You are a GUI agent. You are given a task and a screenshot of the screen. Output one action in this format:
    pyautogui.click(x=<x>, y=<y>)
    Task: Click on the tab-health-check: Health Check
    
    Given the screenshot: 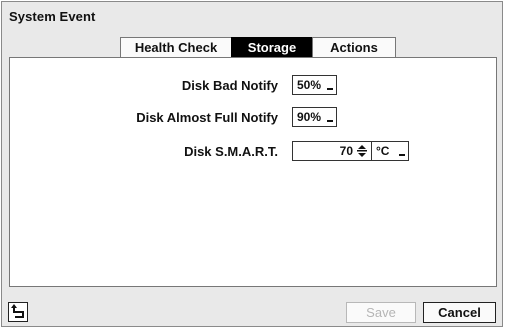 What is the action you would take?
    pyautogui.click(x=176, y=47)
    